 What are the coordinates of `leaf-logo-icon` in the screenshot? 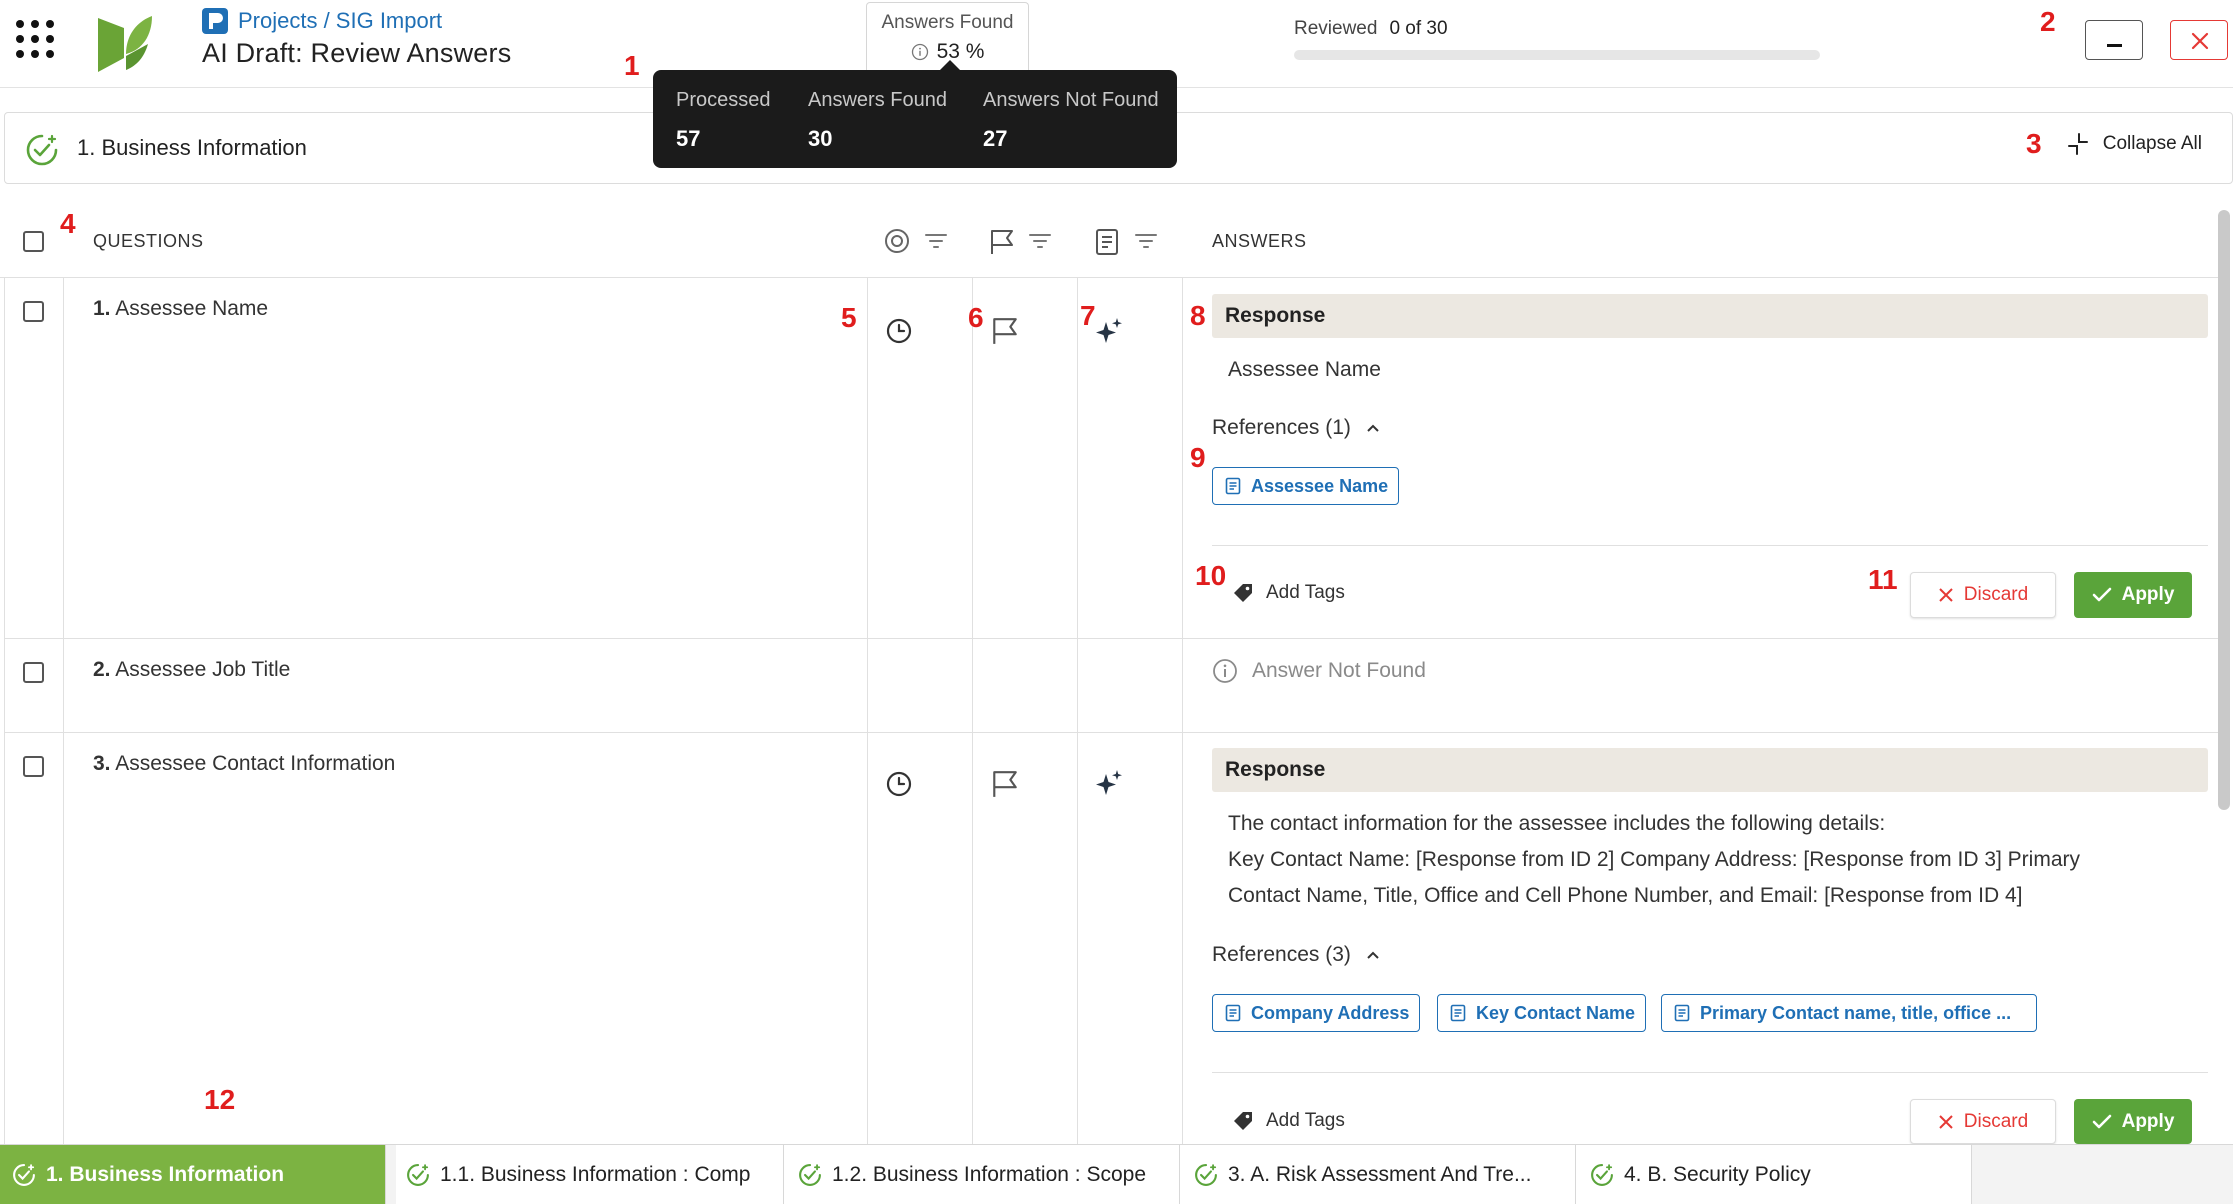 It's located at (125, 44).